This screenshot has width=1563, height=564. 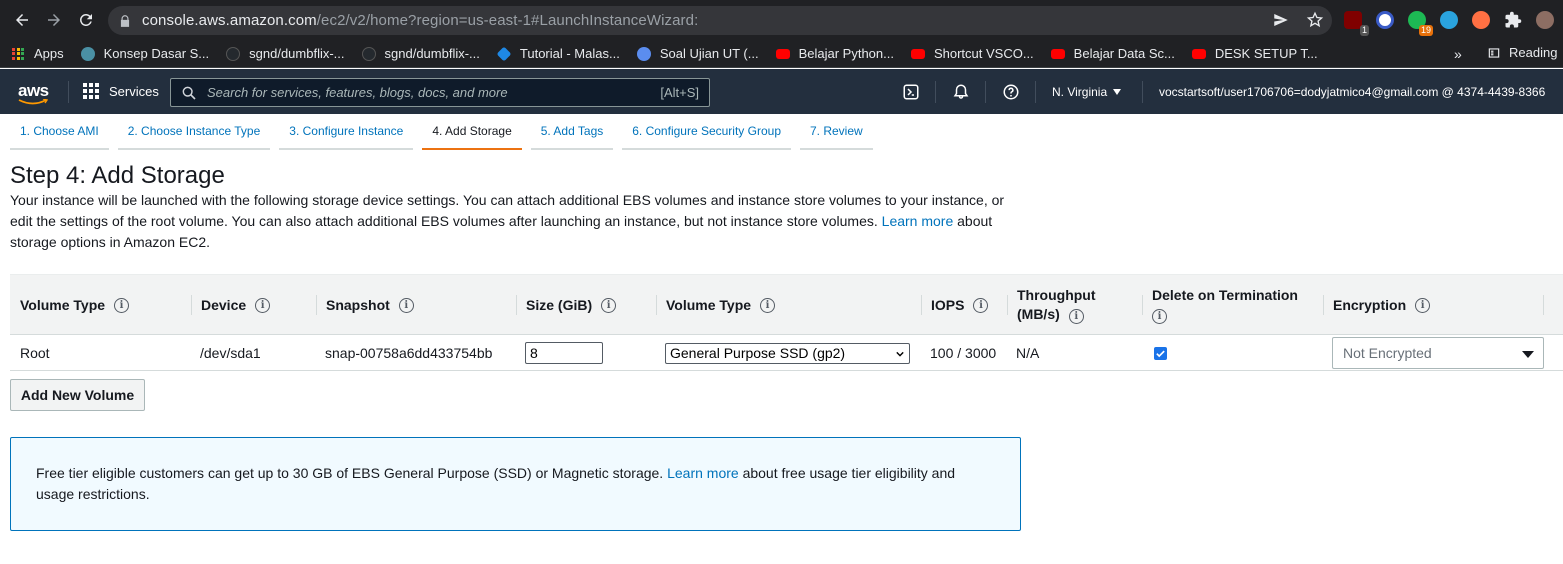 I want to click on reading-list-icon, so click(x=1494, y=52).